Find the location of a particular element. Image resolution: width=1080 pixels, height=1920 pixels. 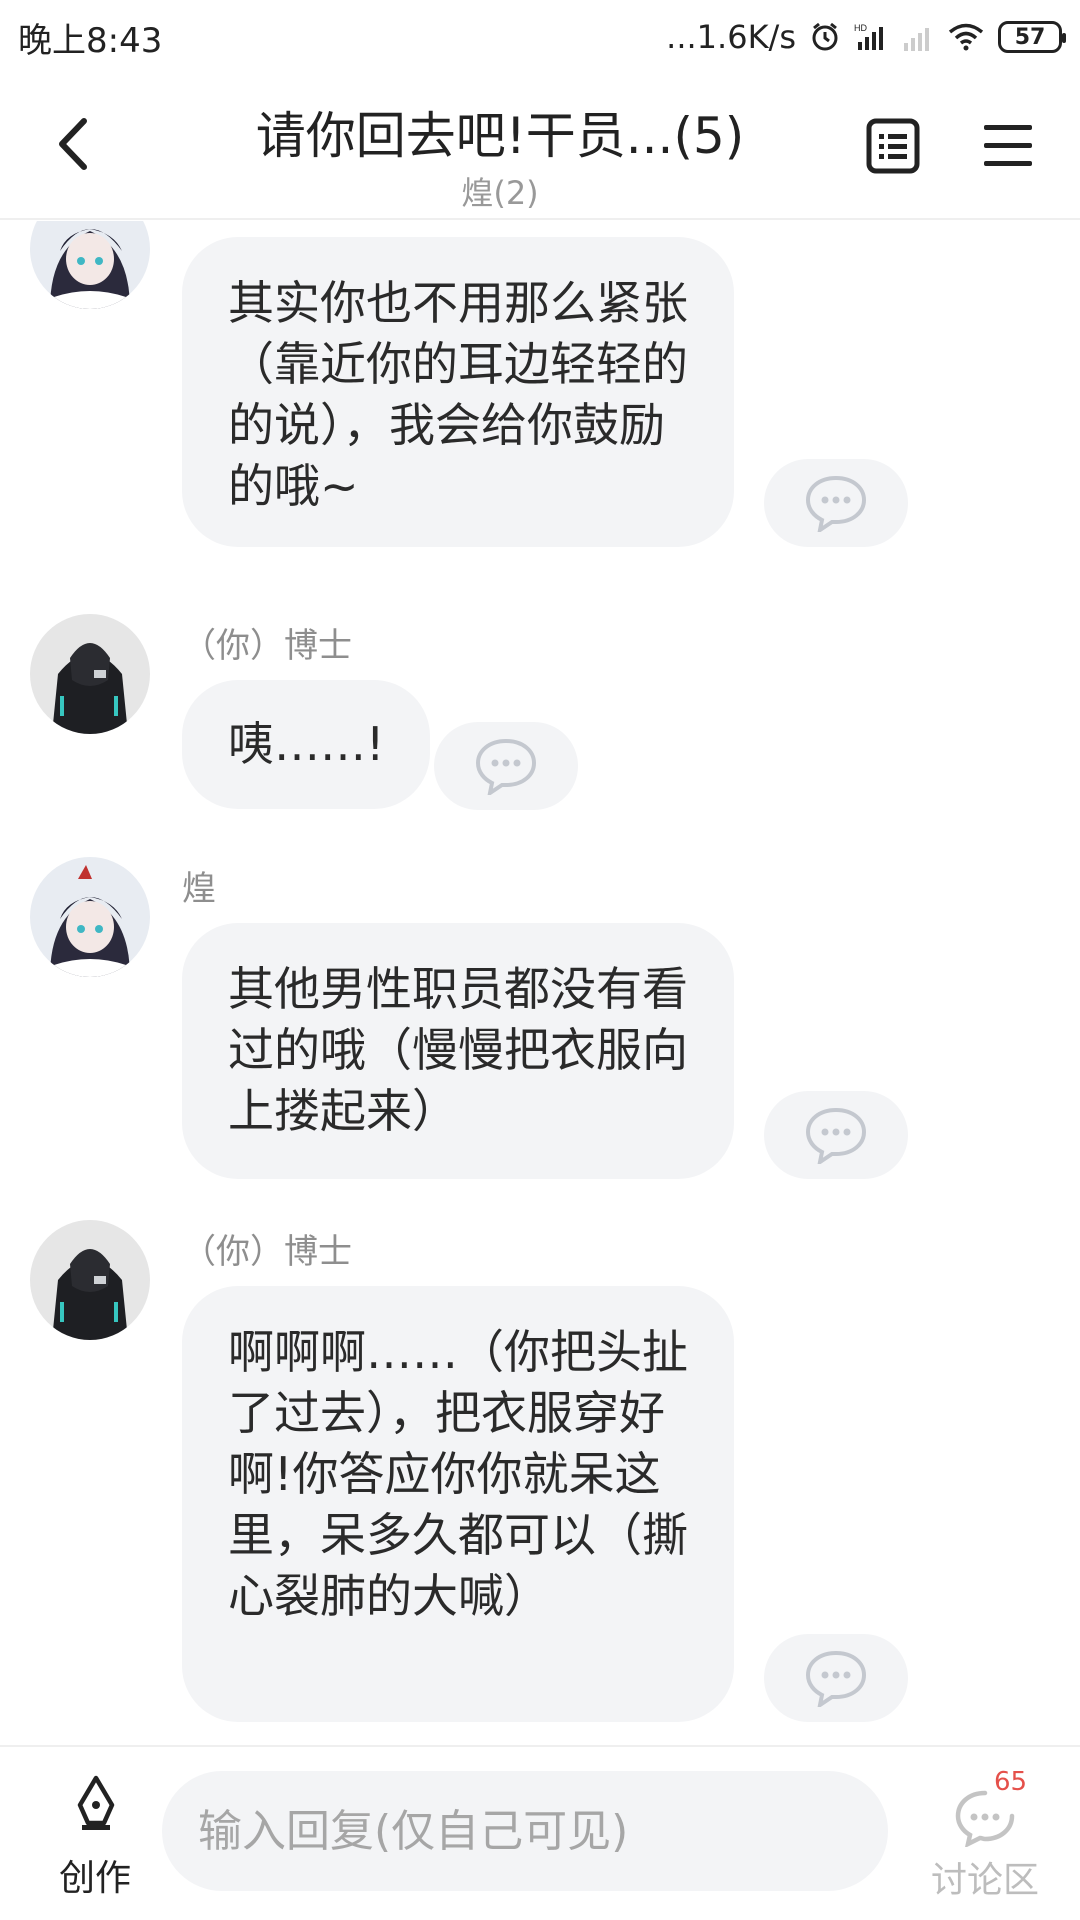

chat-subtitle: 煌(2) is located at coordinates (500, 193).